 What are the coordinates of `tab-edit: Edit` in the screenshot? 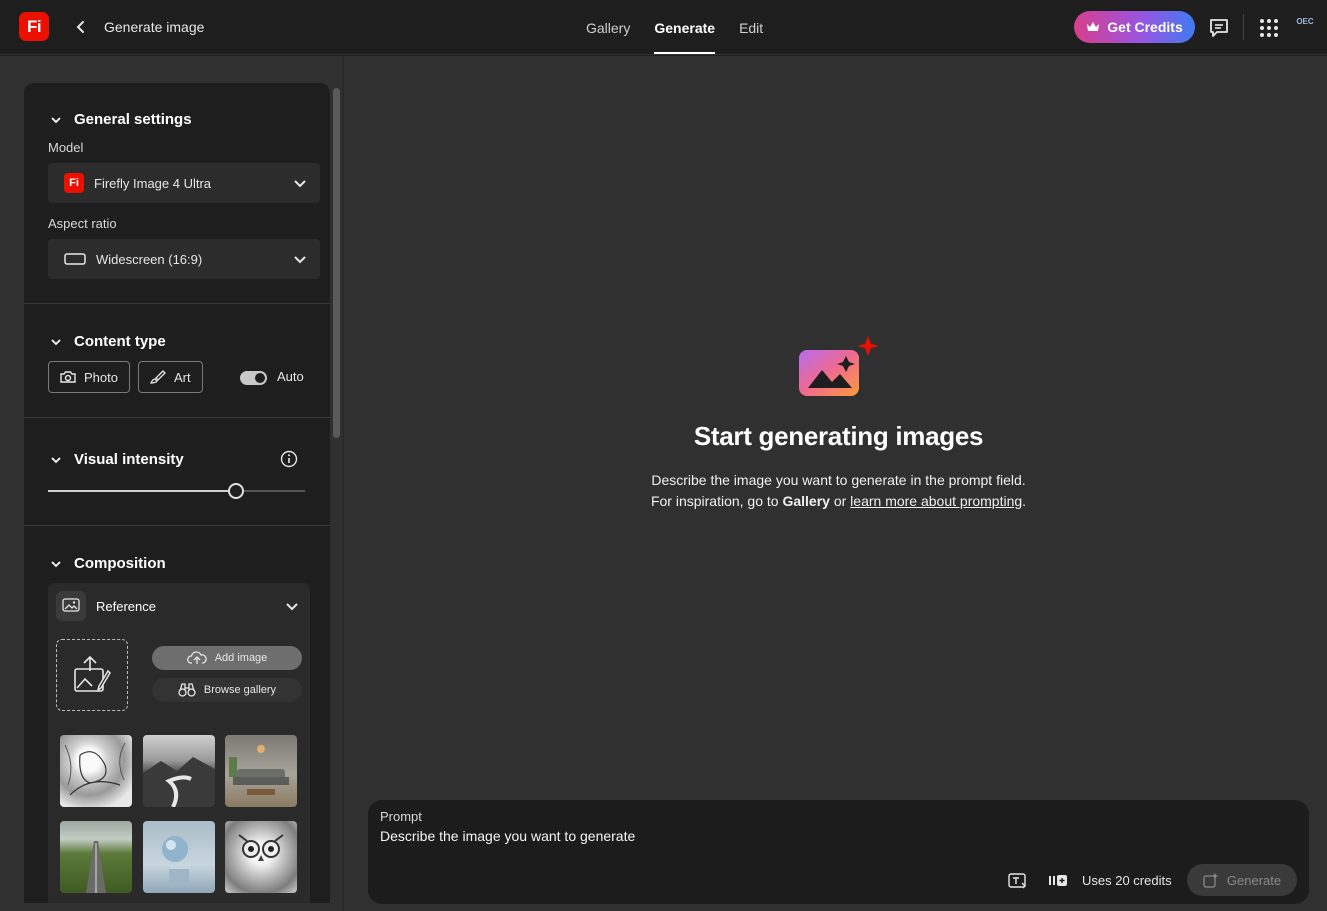 It's located at (751, 27).